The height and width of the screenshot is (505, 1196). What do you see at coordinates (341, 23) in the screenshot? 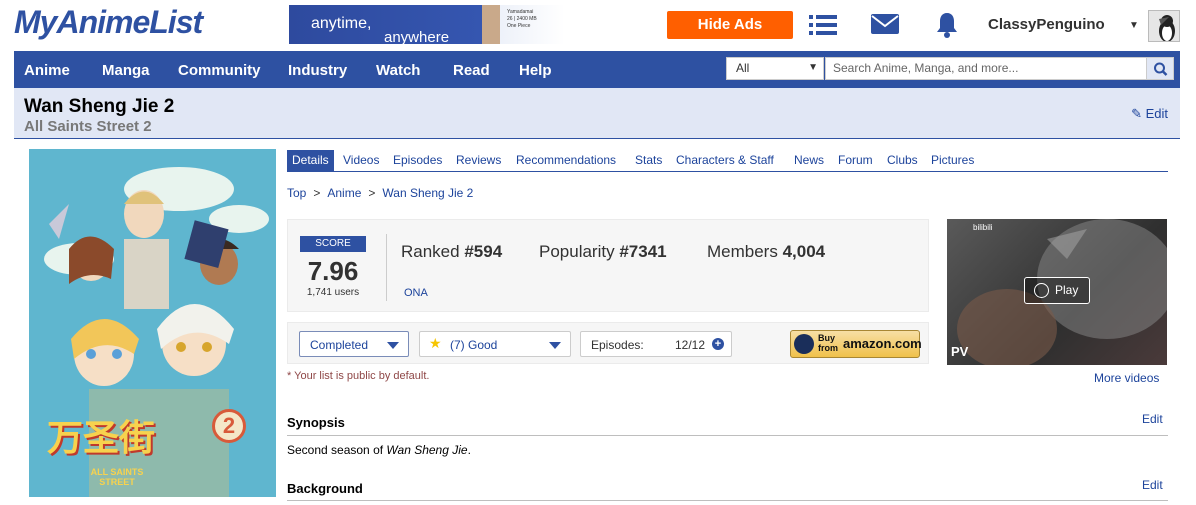
I see `ad-text-line1: anytime,` at bounding box center [341, 23].